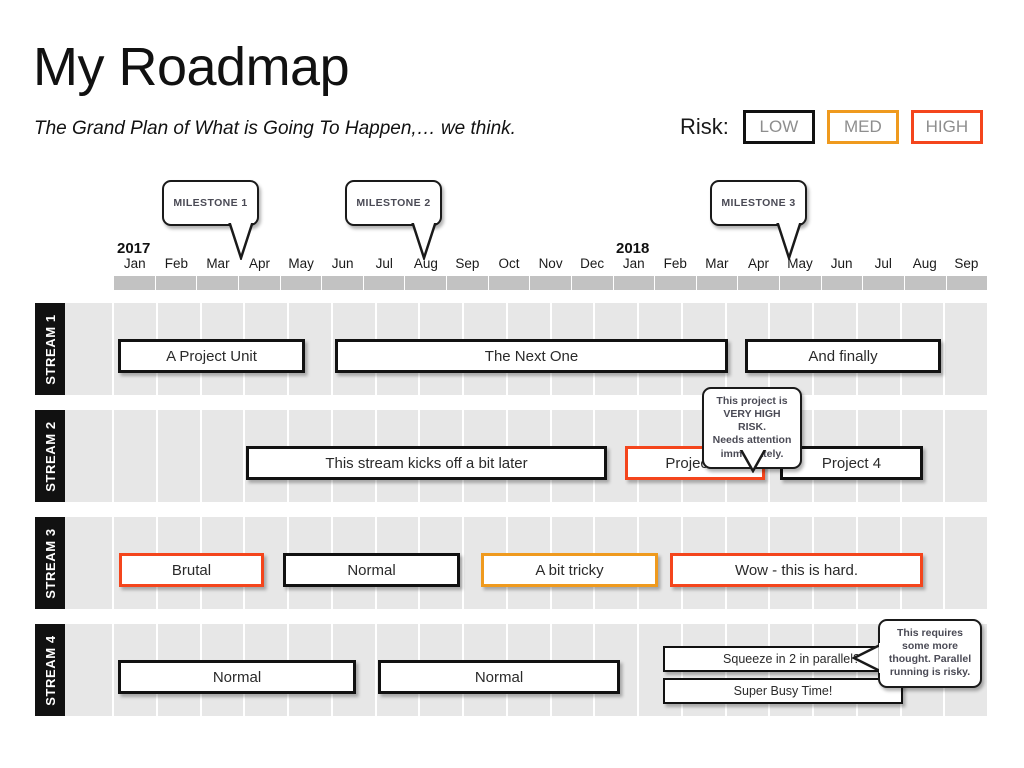 This screenshot has height=768, width=1024. Describe the element at coordinates (930, 633) in the screenshot. I see `note-line: This requires` at that location.